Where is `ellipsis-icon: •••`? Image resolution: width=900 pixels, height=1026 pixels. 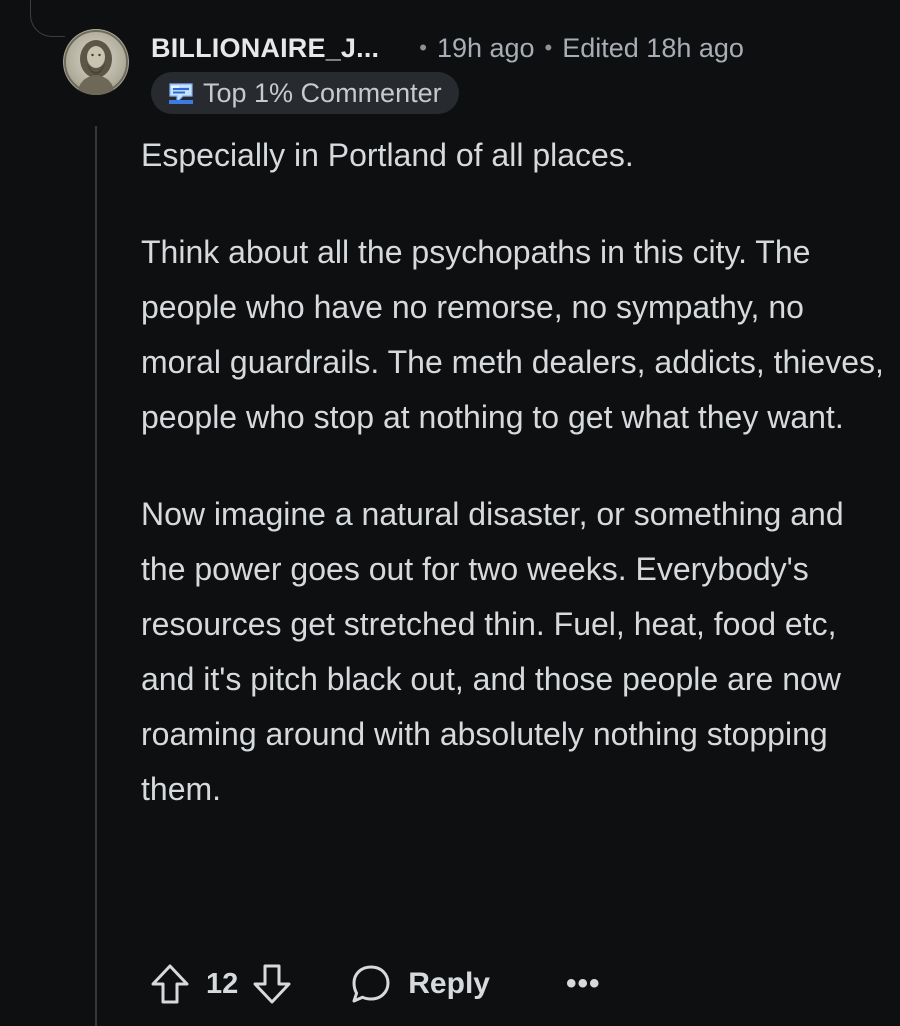
ellipsis-icon: ••• is located at coordinates (583, 983).